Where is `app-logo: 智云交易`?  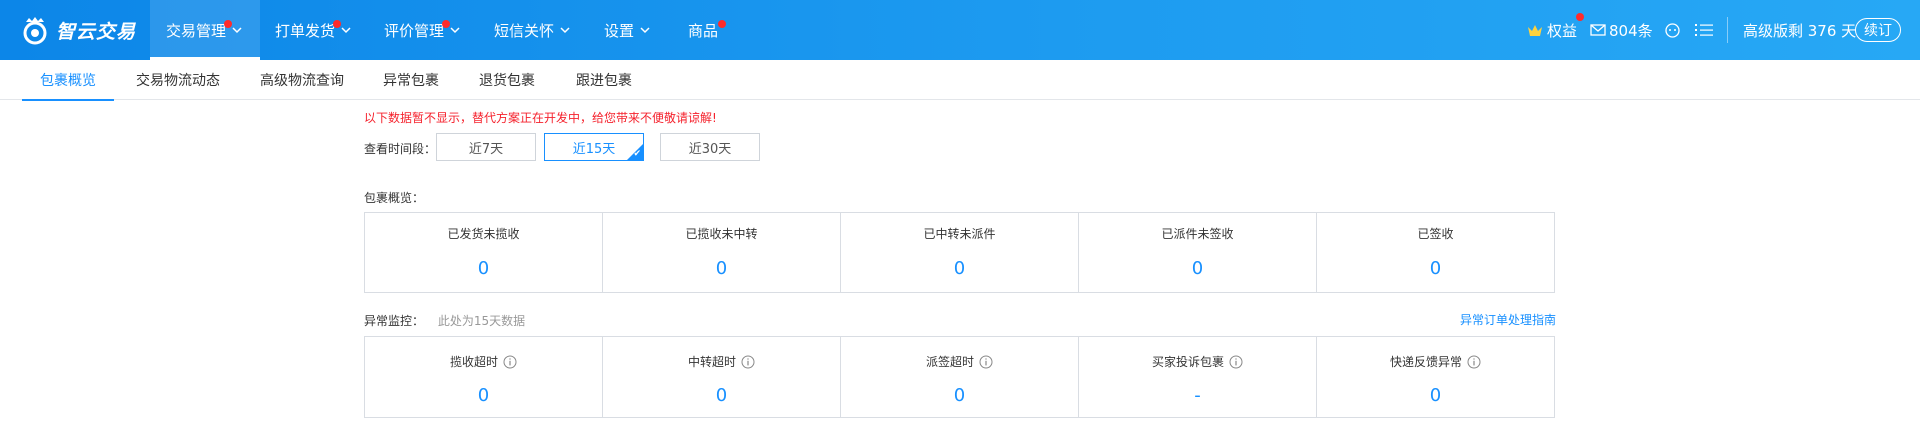 app-logo: 智云交易 is located at coordinates (78, 30).